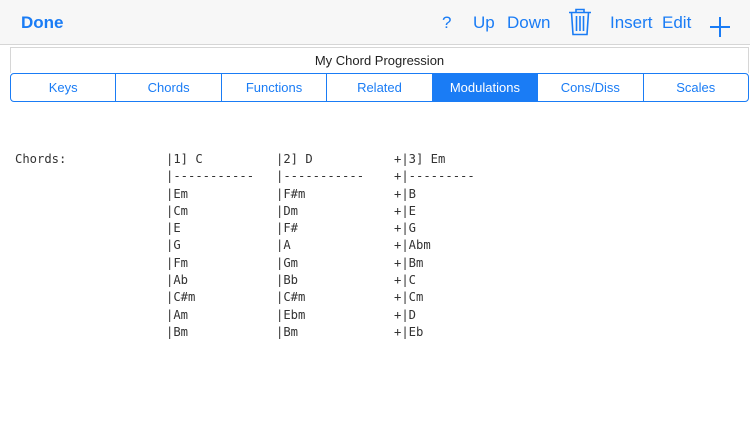  What do you see at coordinates (379, 60) in the screenshot?
I see `progression-title: My Chord Progression` at bounding box center [379, 60].